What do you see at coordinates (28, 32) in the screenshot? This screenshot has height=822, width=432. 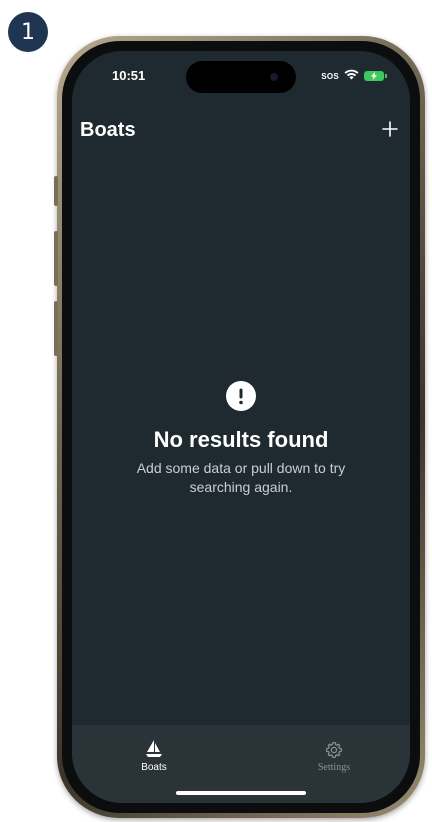 I see `step-number-badge: 1` at bounding box center [28, 32].